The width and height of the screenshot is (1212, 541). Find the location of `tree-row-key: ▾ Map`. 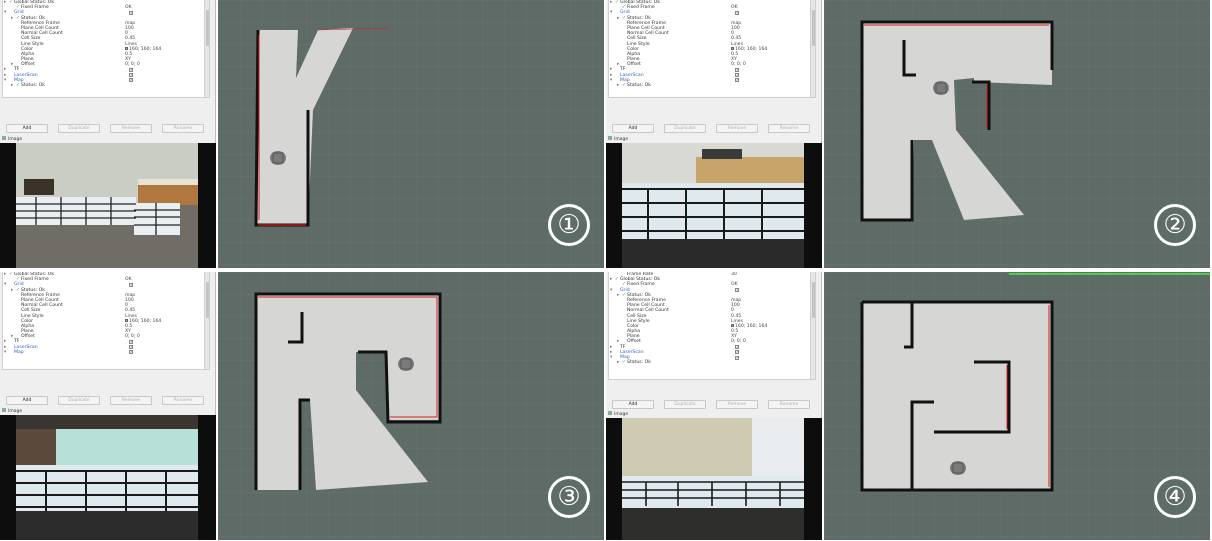

tree-row-key: ▾ Map is located at coordinates (14, 352).